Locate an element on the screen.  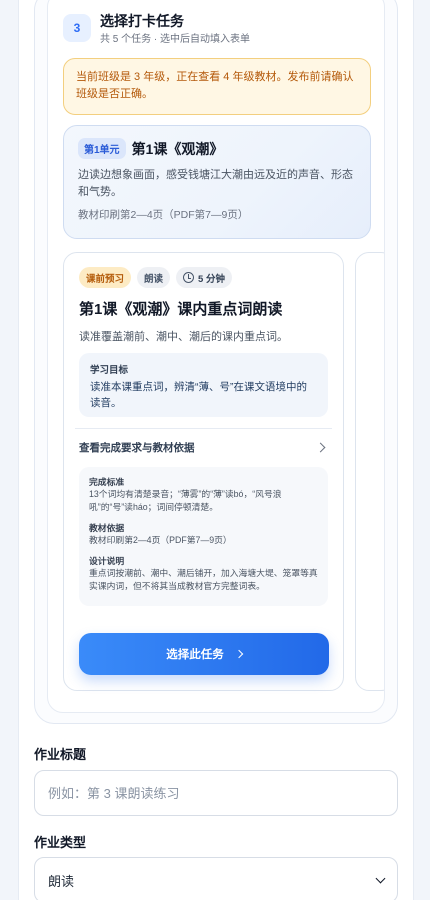
goal-text: 读准本课重点词，辨清“薄、号”在课文语境中的读音。 is located at coordinates (198, 395).